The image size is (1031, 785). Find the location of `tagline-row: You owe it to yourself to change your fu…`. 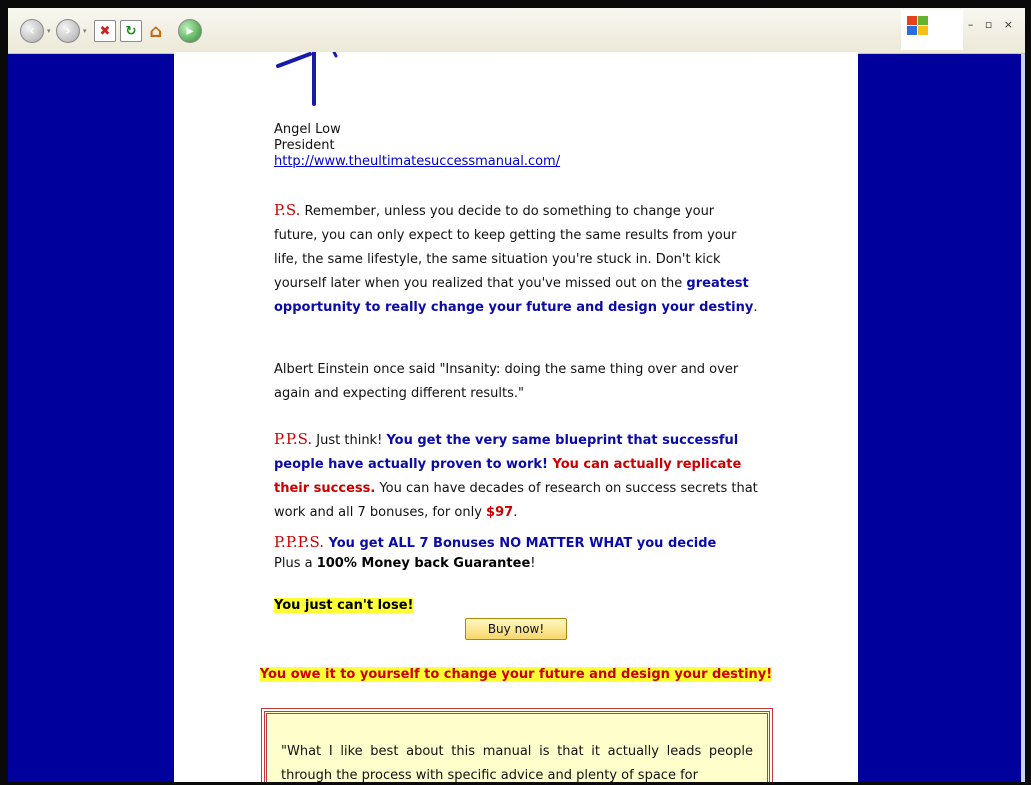

tagline-row: You owe it to yourself to change your fu… is located at coordinates (516, 674).